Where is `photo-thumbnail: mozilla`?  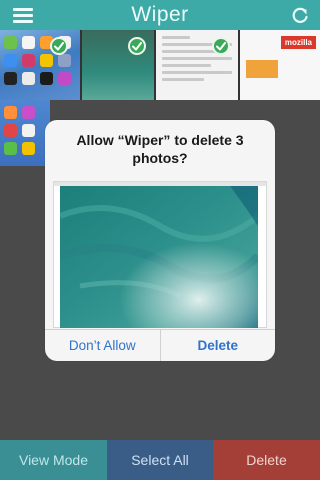
photo-thumbnail: mozilla is located at coordinates (280, 65).